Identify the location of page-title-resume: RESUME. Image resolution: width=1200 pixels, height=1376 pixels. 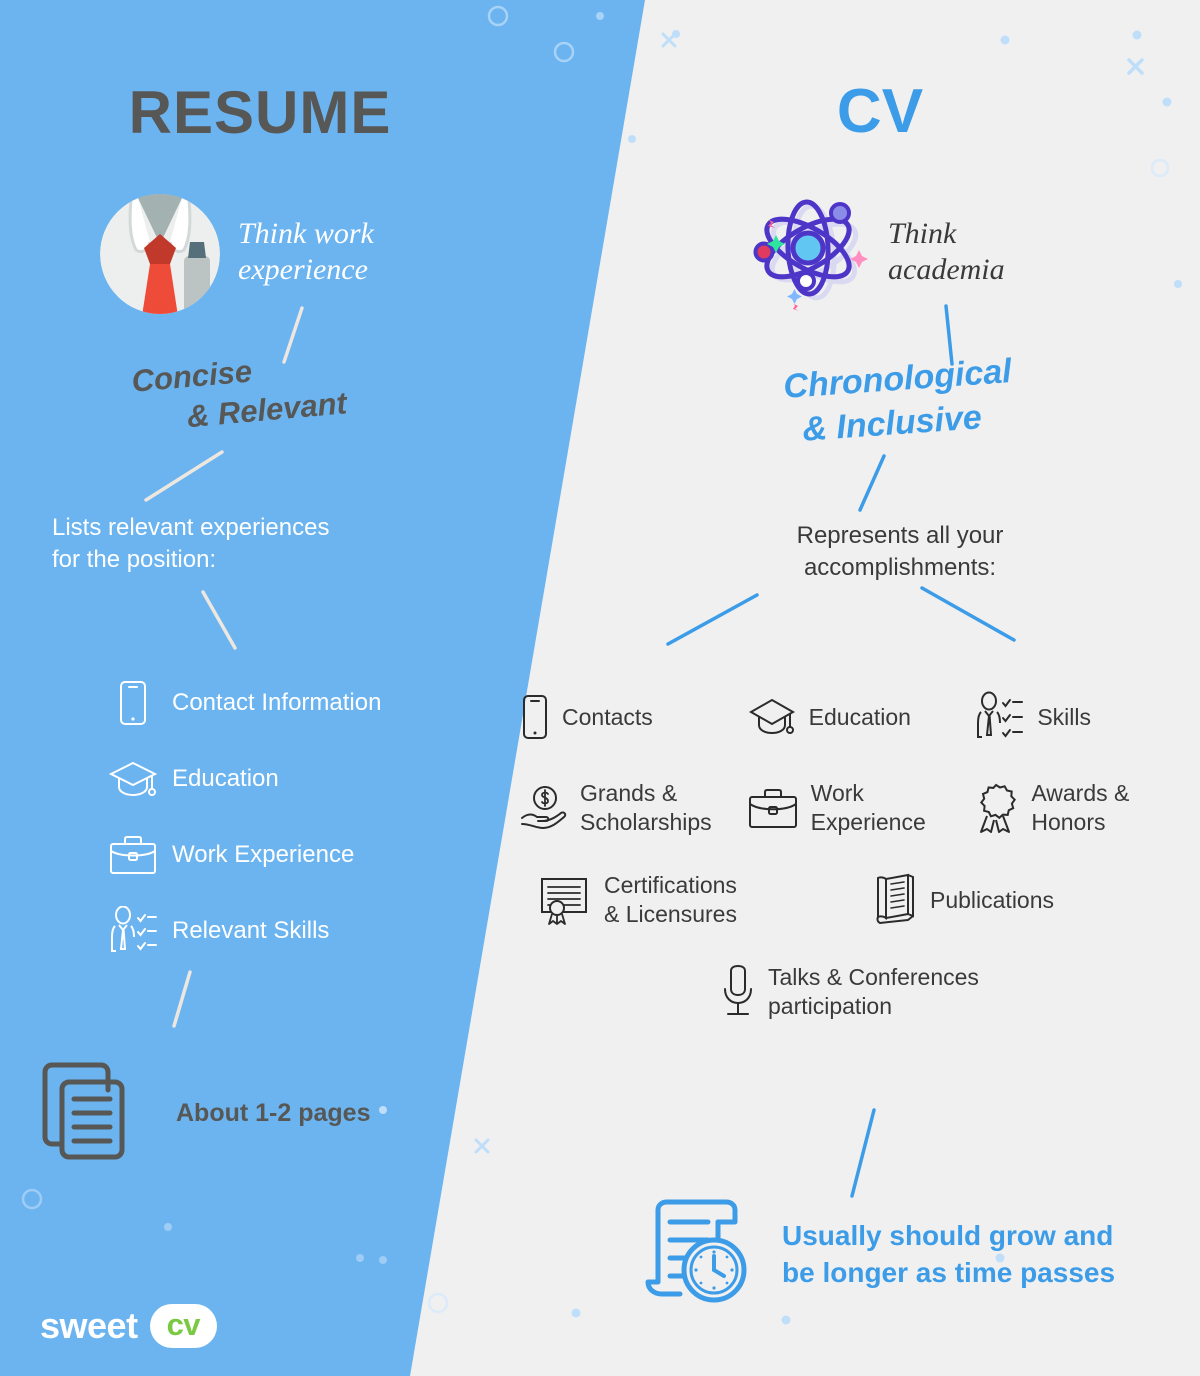
(260, 112).